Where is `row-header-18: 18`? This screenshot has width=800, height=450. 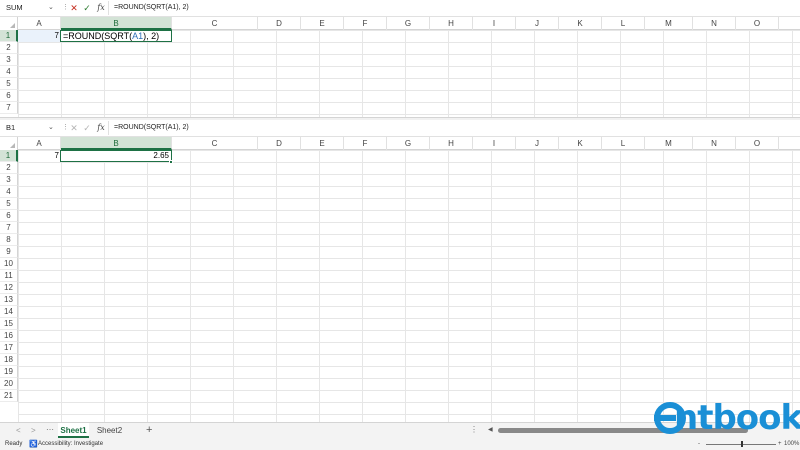 row-header-18: 18 is located at coordinates (9, 360).